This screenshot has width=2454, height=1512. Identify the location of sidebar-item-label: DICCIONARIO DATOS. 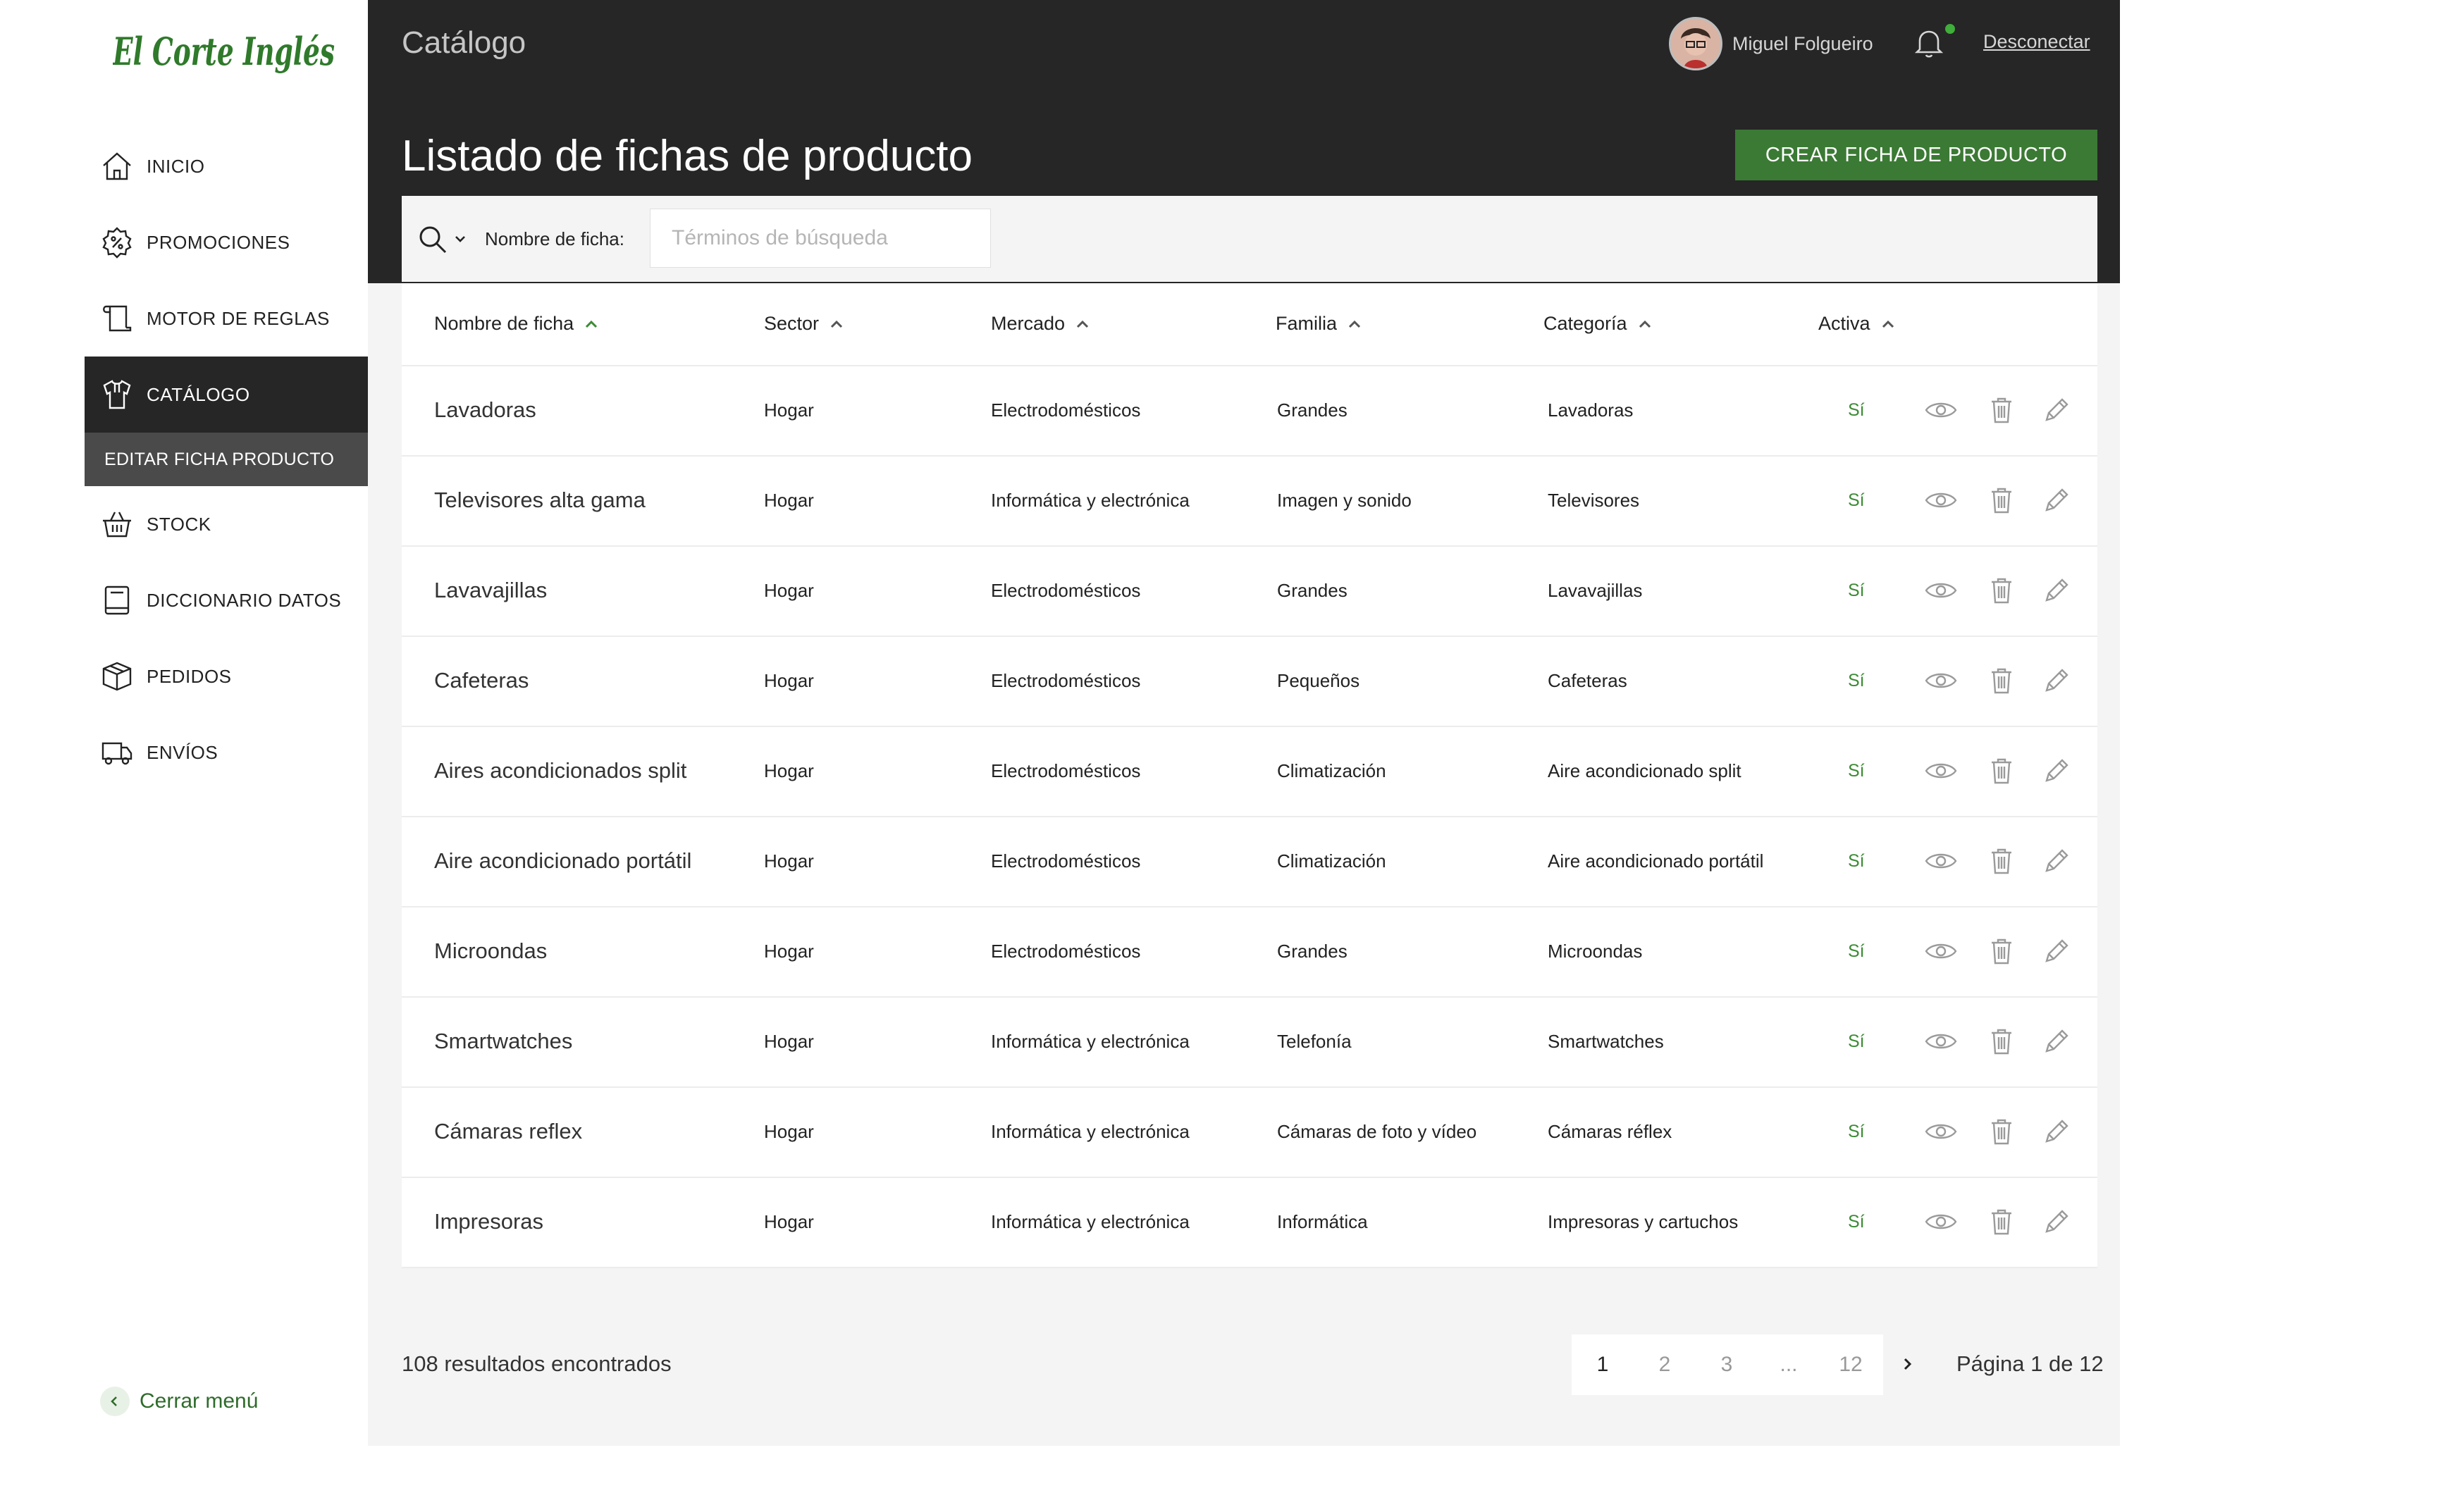
(244, 600).